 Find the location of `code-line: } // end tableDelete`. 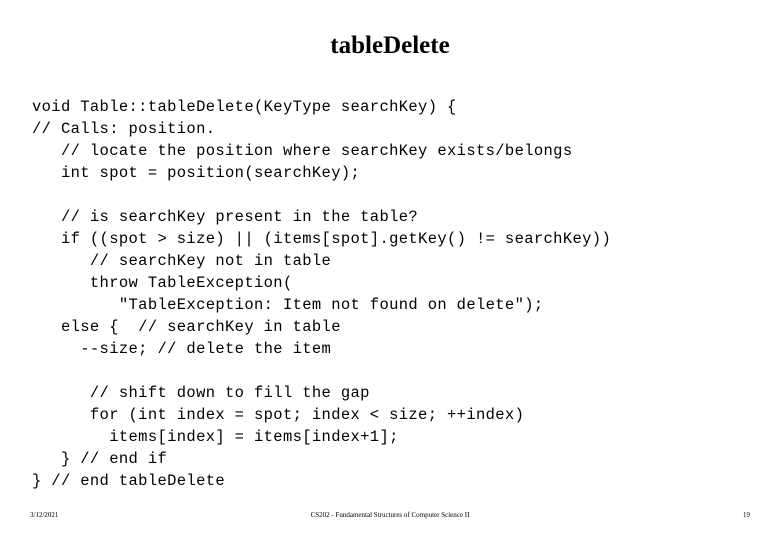

code-line: } // end tableDelete is located at coordinates (129, 481).